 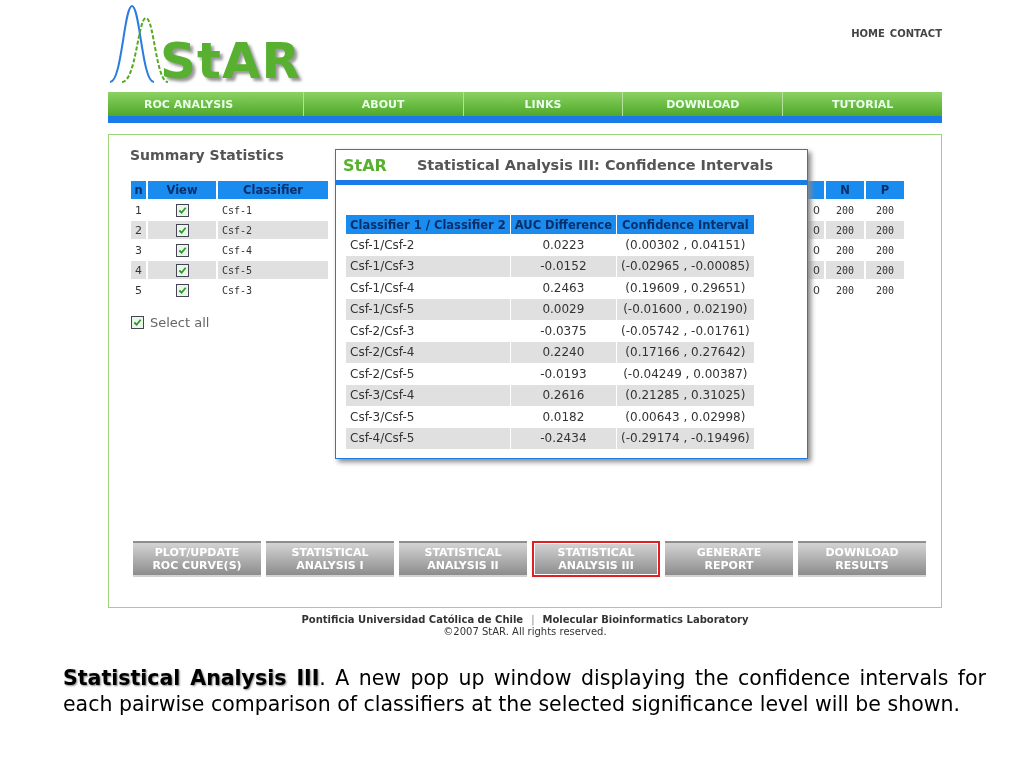 I want to click on table-cell-text: (0.00302 , 0.04151), so click(x=685, y=245).